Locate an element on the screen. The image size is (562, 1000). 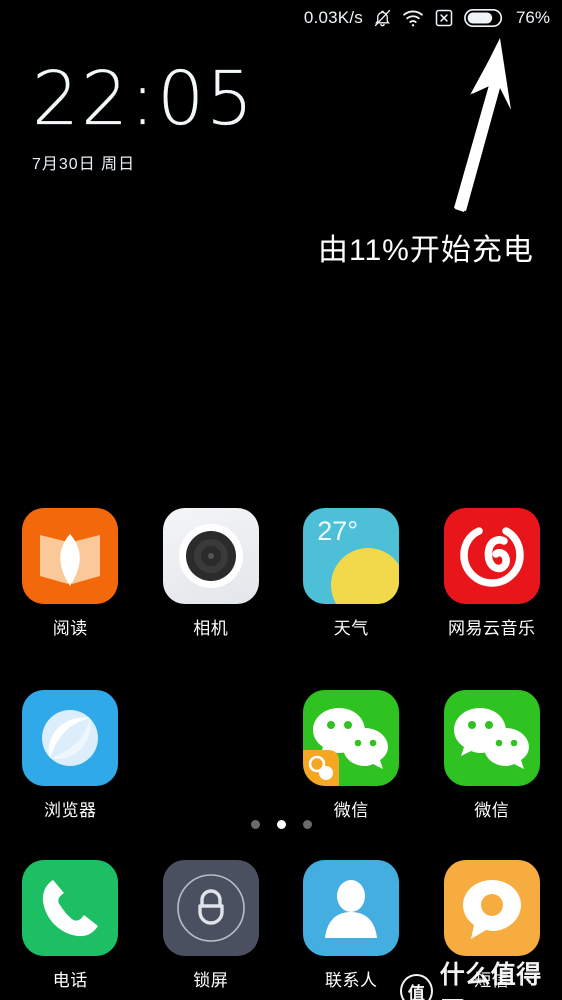
app-reading: 阅读 is located at coordinates (70, 573).